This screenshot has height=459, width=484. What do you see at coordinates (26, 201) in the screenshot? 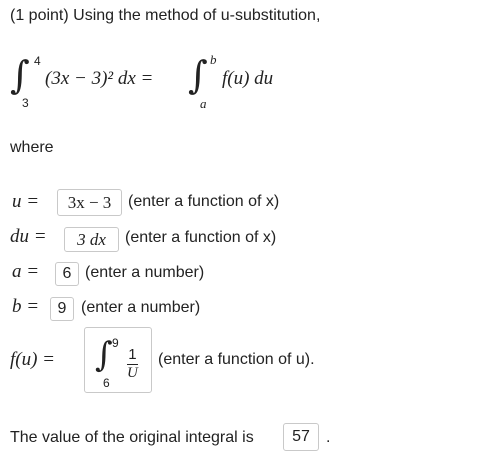
I see `u-label: u =` at bounding box center [26, 201].